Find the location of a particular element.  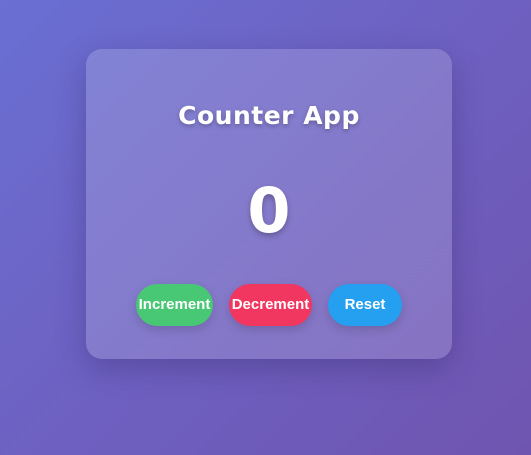

app-title: Counter App is located at coordinates (269, 115).